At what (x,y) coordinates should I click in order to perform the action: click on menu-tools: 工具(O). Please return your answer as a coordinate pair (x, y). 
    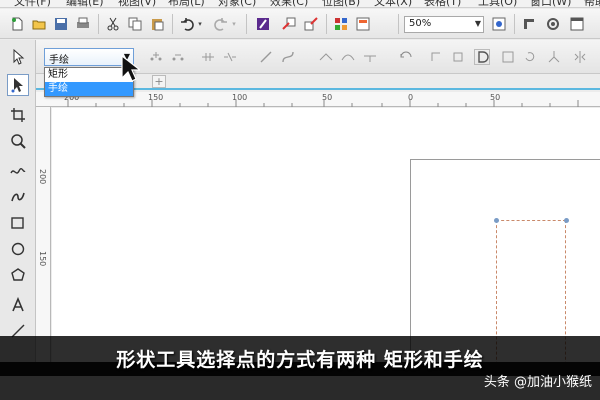
    Looking at the image, I should click on (497, 3).